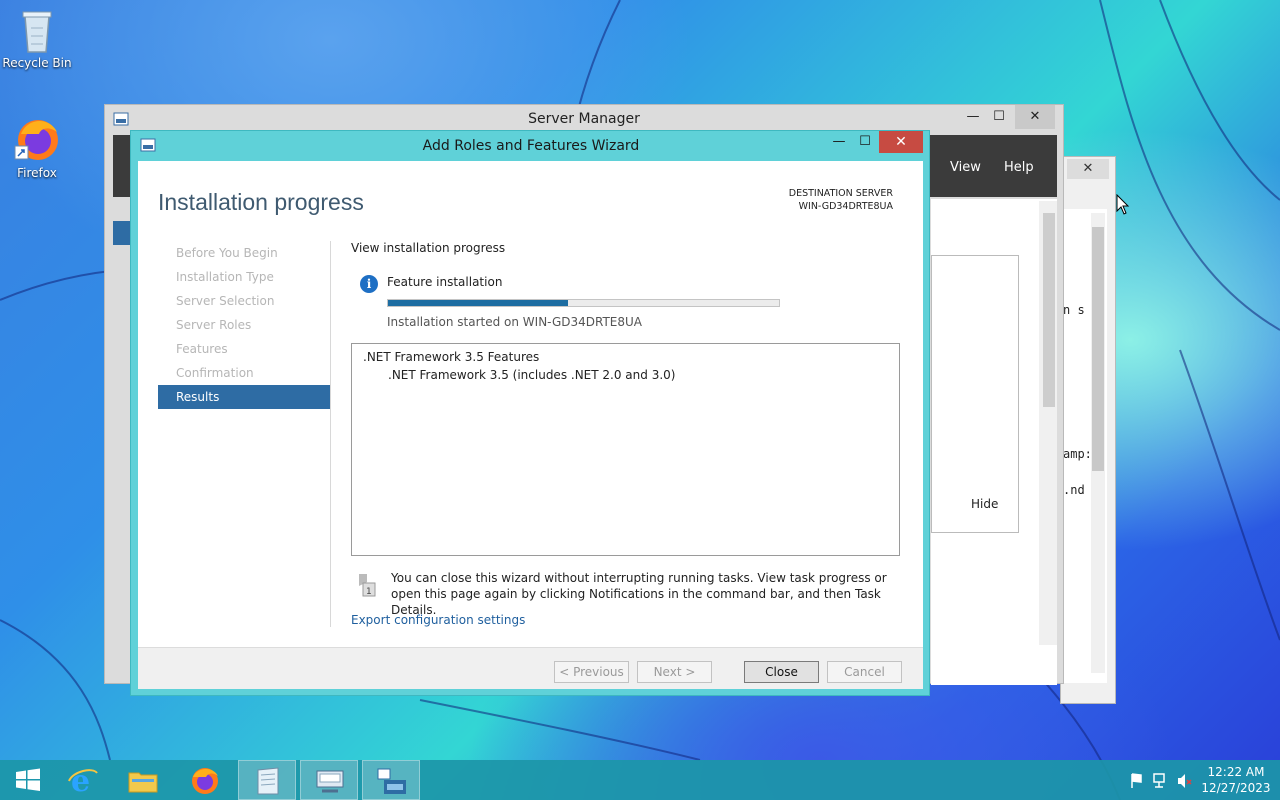  What do you see at coordinates (445, 282) in the screenshot?
I see `status-label: Feature installation` at bounding box center [445, 282].